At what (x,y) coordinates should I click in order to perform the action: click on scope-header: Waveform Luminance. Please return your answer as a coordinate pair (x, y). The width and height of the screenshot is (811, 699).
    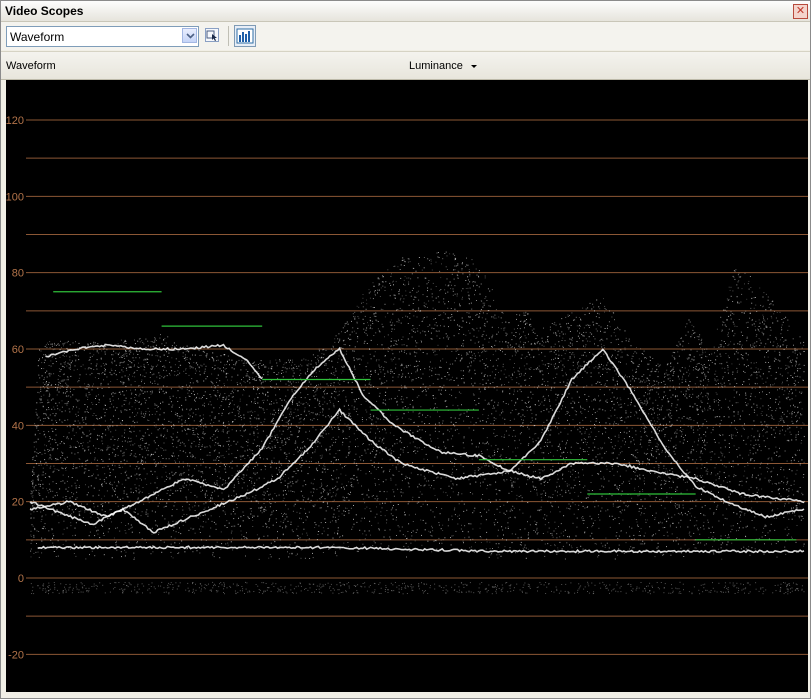
    Looking at the image, I should click on (405, 65).